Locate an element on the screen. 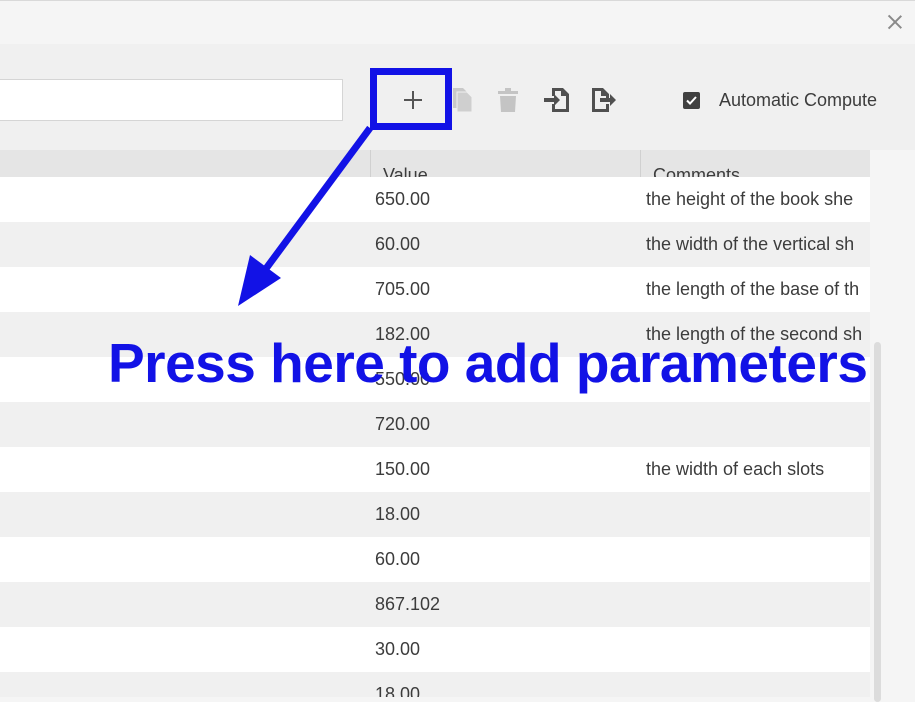 The width and height of the screenshot is (915, 702). copy-icon is located at coordinates (463, 100).